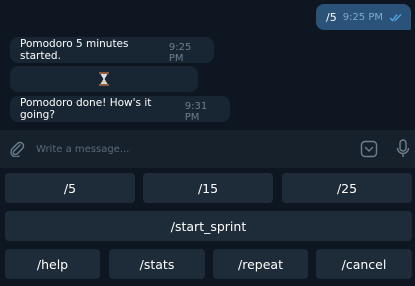  Describe the element at coordinates (17, 149) in the screenshot. I see `attach-icon` at that location.